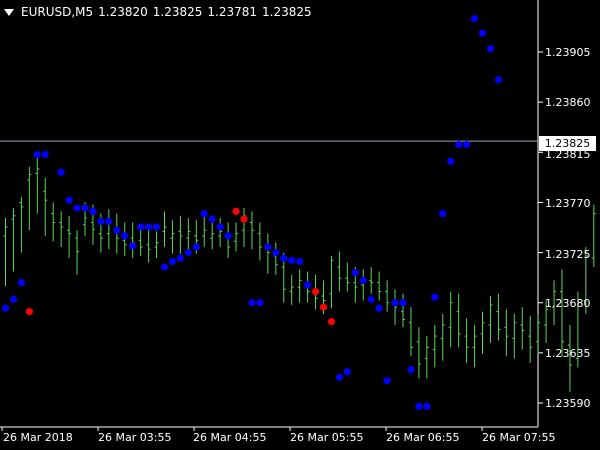 The height and width of the screenshot is (450, 600). I want to click on close-value: 1.23825, so click(287, 12).